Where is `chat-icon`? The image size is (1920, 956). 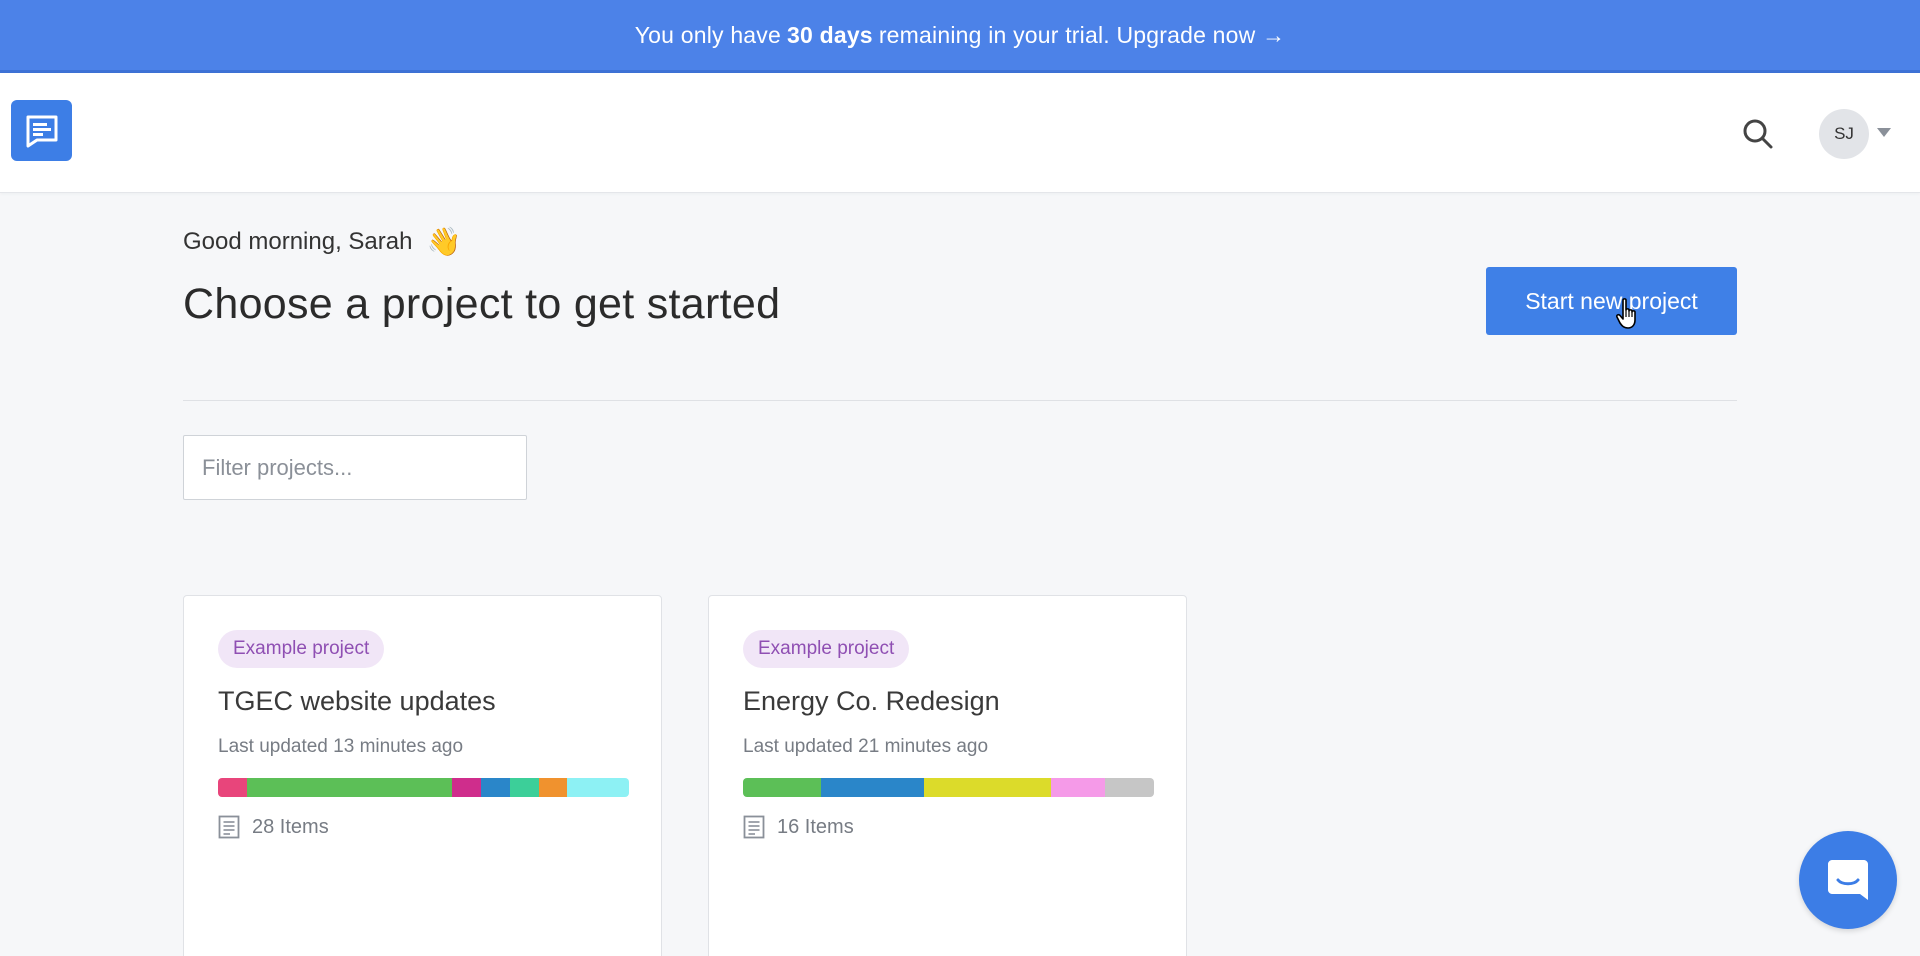 chat-icon is located at coordinates (1848, 880).